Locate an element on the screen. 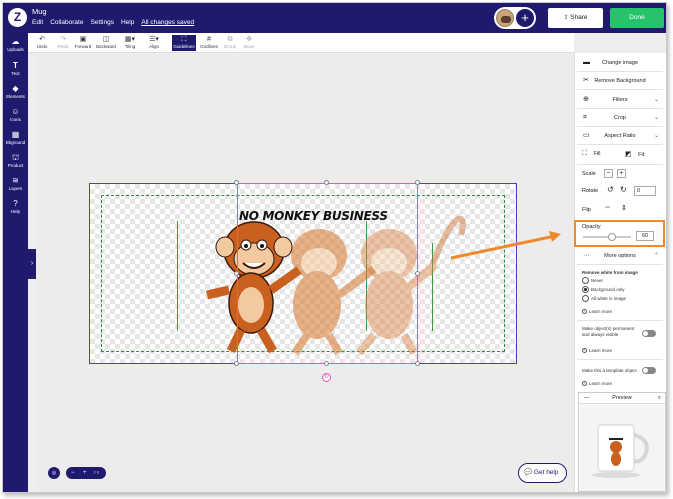 This screenshot has height=499, width=673. permanent-toggle is located at coordinates (649, 333).